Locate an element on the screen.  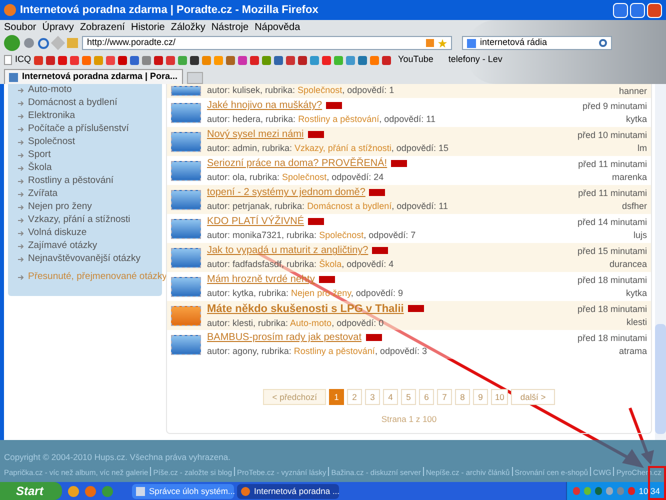
user-link: dsfher is located at coordinates (634, 206).